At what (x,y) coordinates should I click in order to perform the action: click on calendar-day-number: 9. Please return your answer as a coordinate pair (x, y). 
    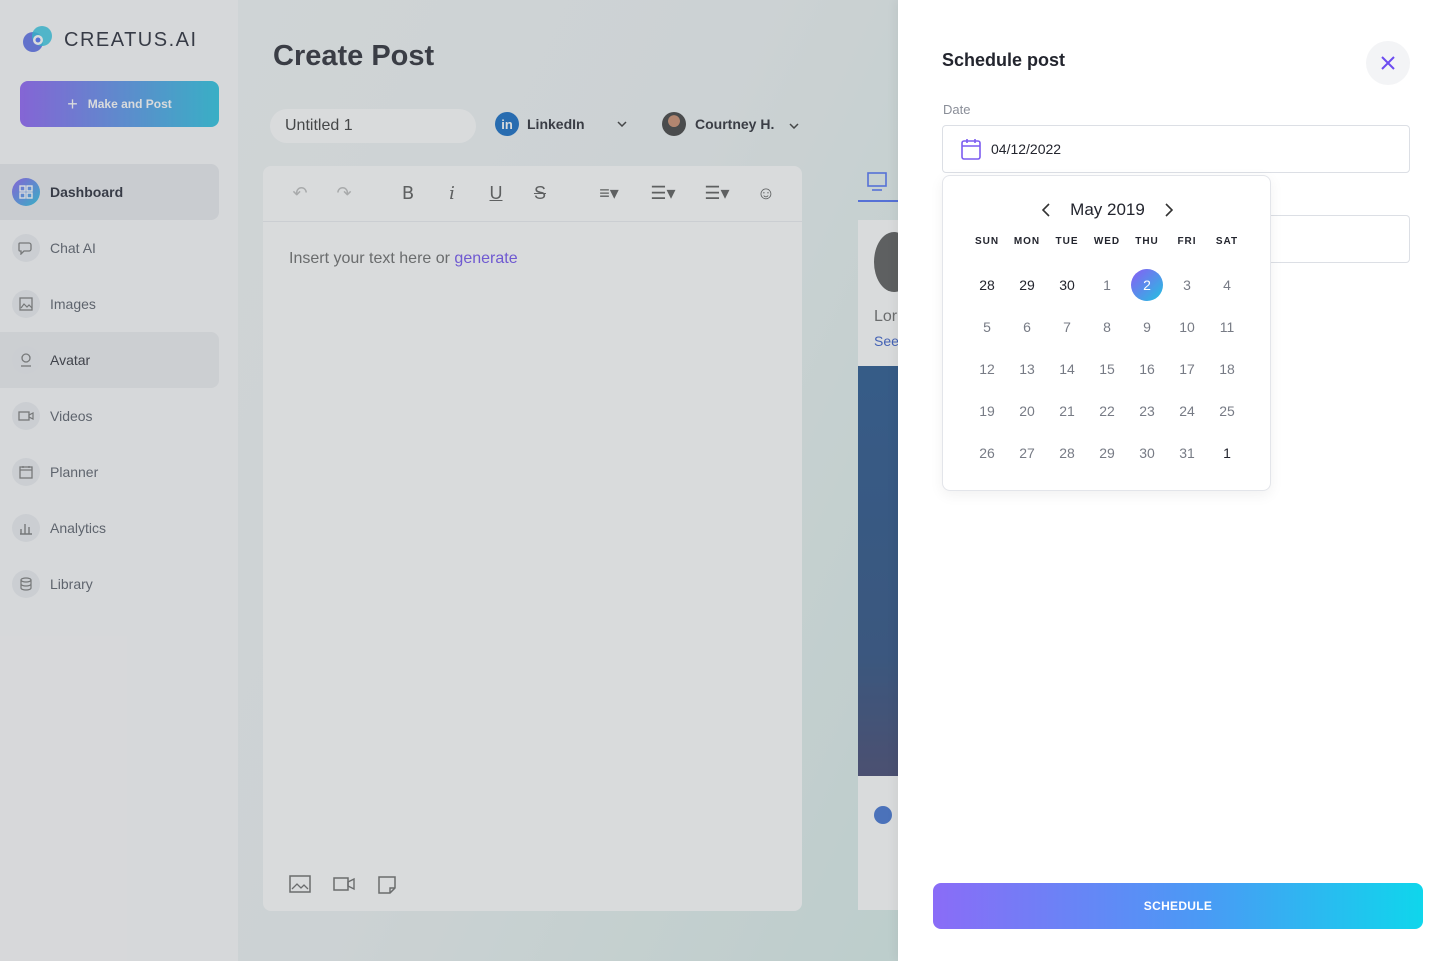
    Looking at the image, I should click on (1147, 327).